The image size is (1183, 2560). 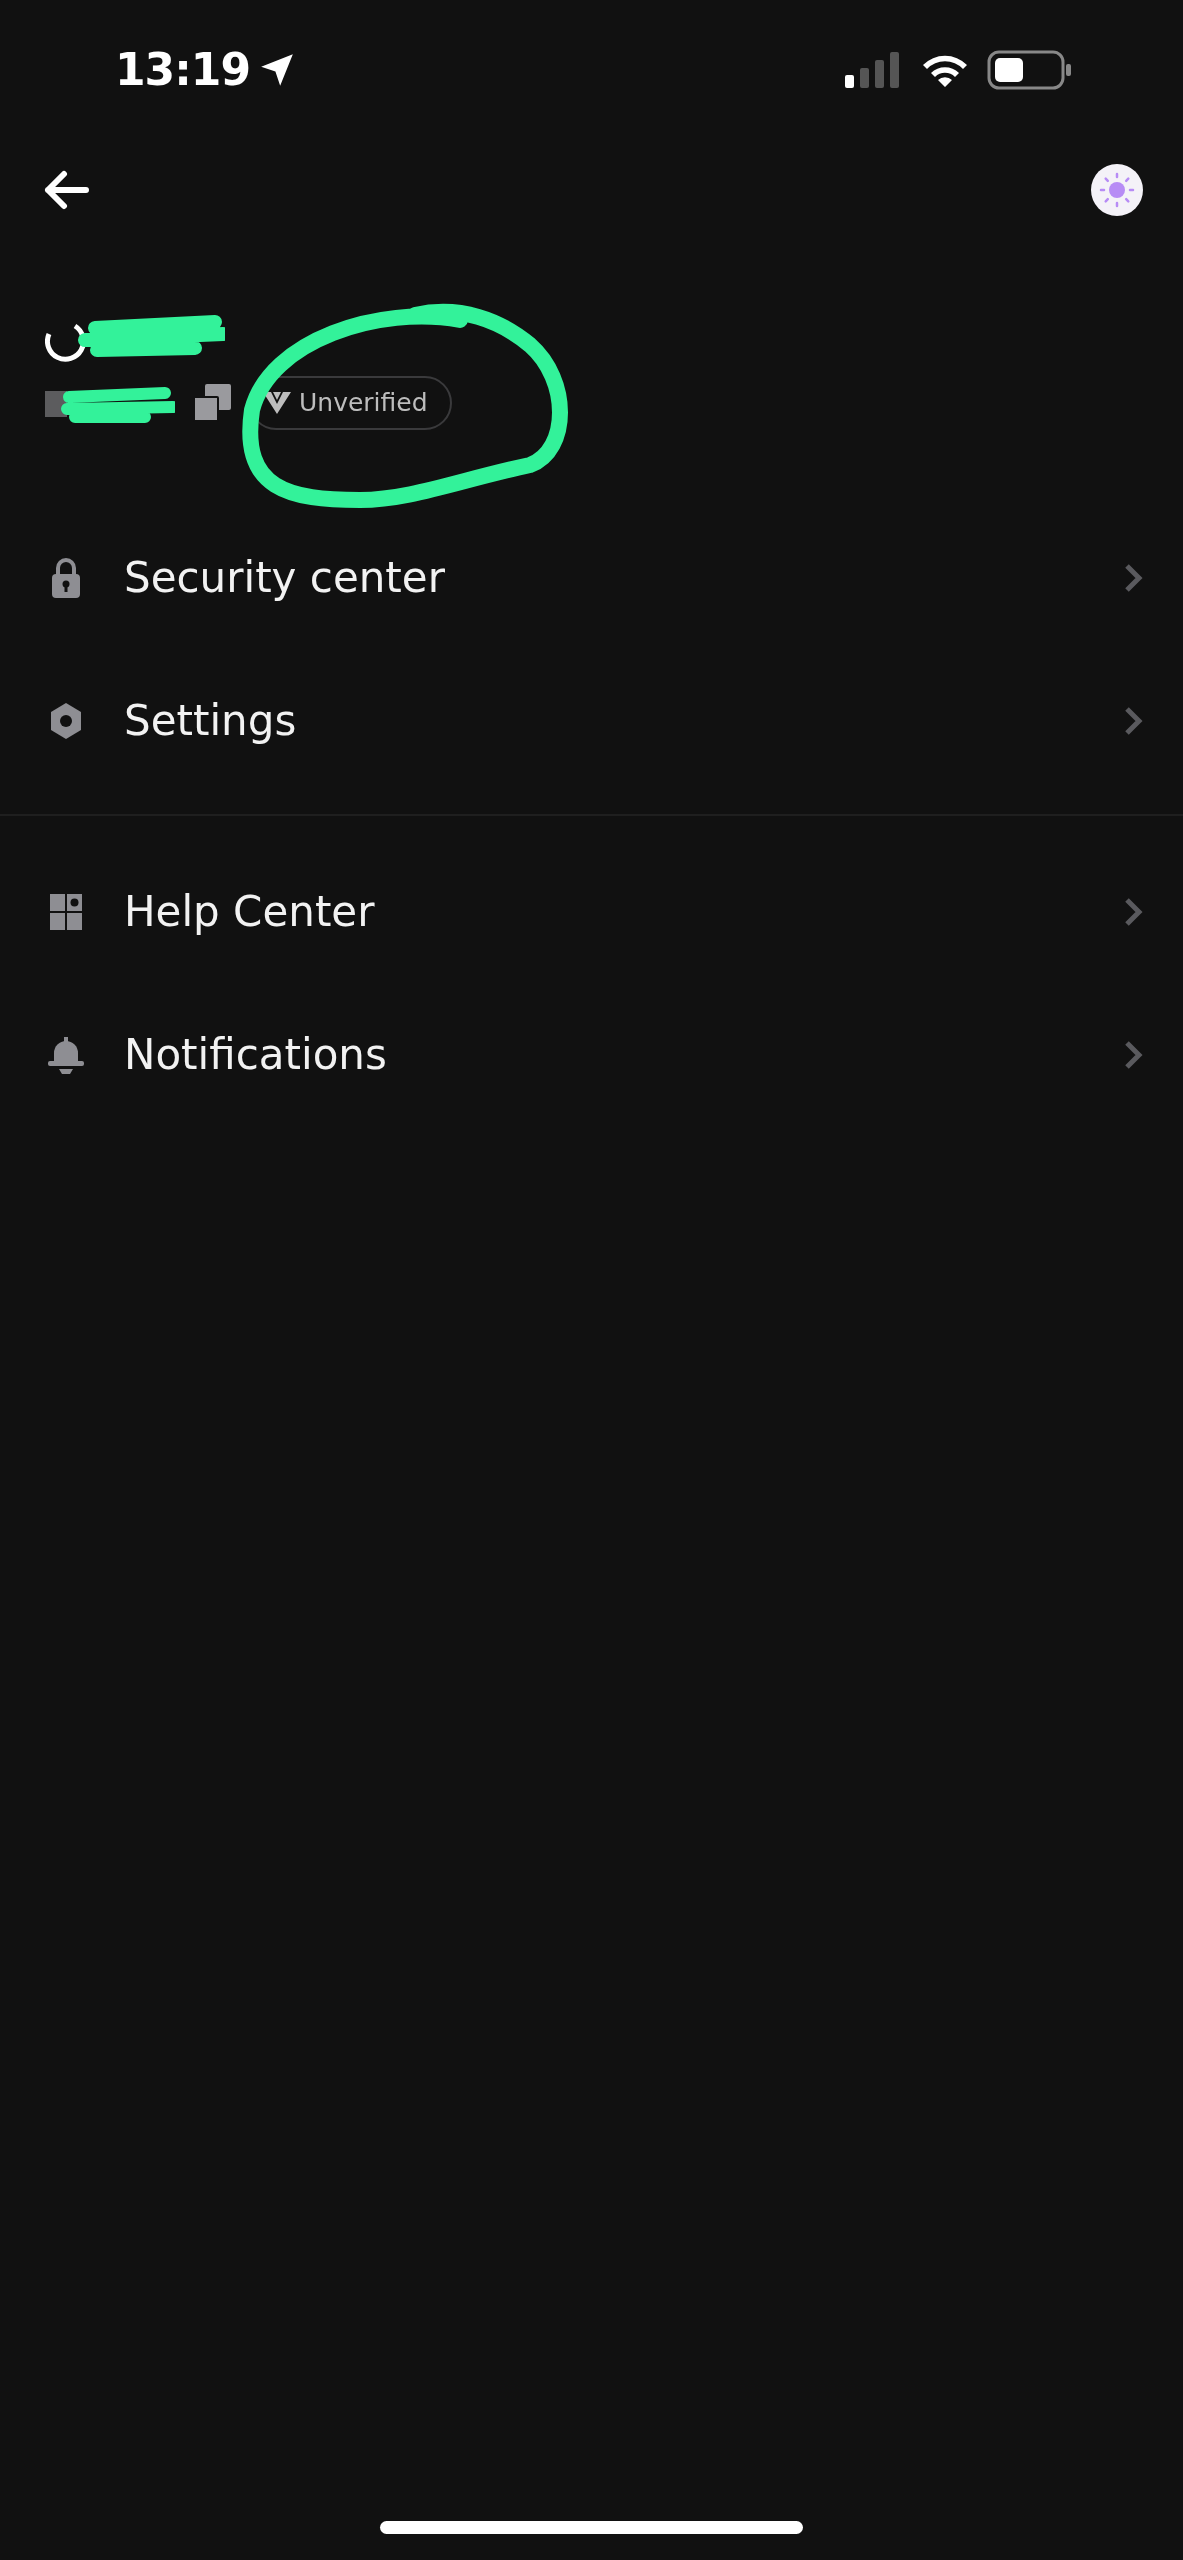 What do you see at coordinates (66, 911) in the screenshot?
I see `grid-icon` at bounding box center [66, 911].